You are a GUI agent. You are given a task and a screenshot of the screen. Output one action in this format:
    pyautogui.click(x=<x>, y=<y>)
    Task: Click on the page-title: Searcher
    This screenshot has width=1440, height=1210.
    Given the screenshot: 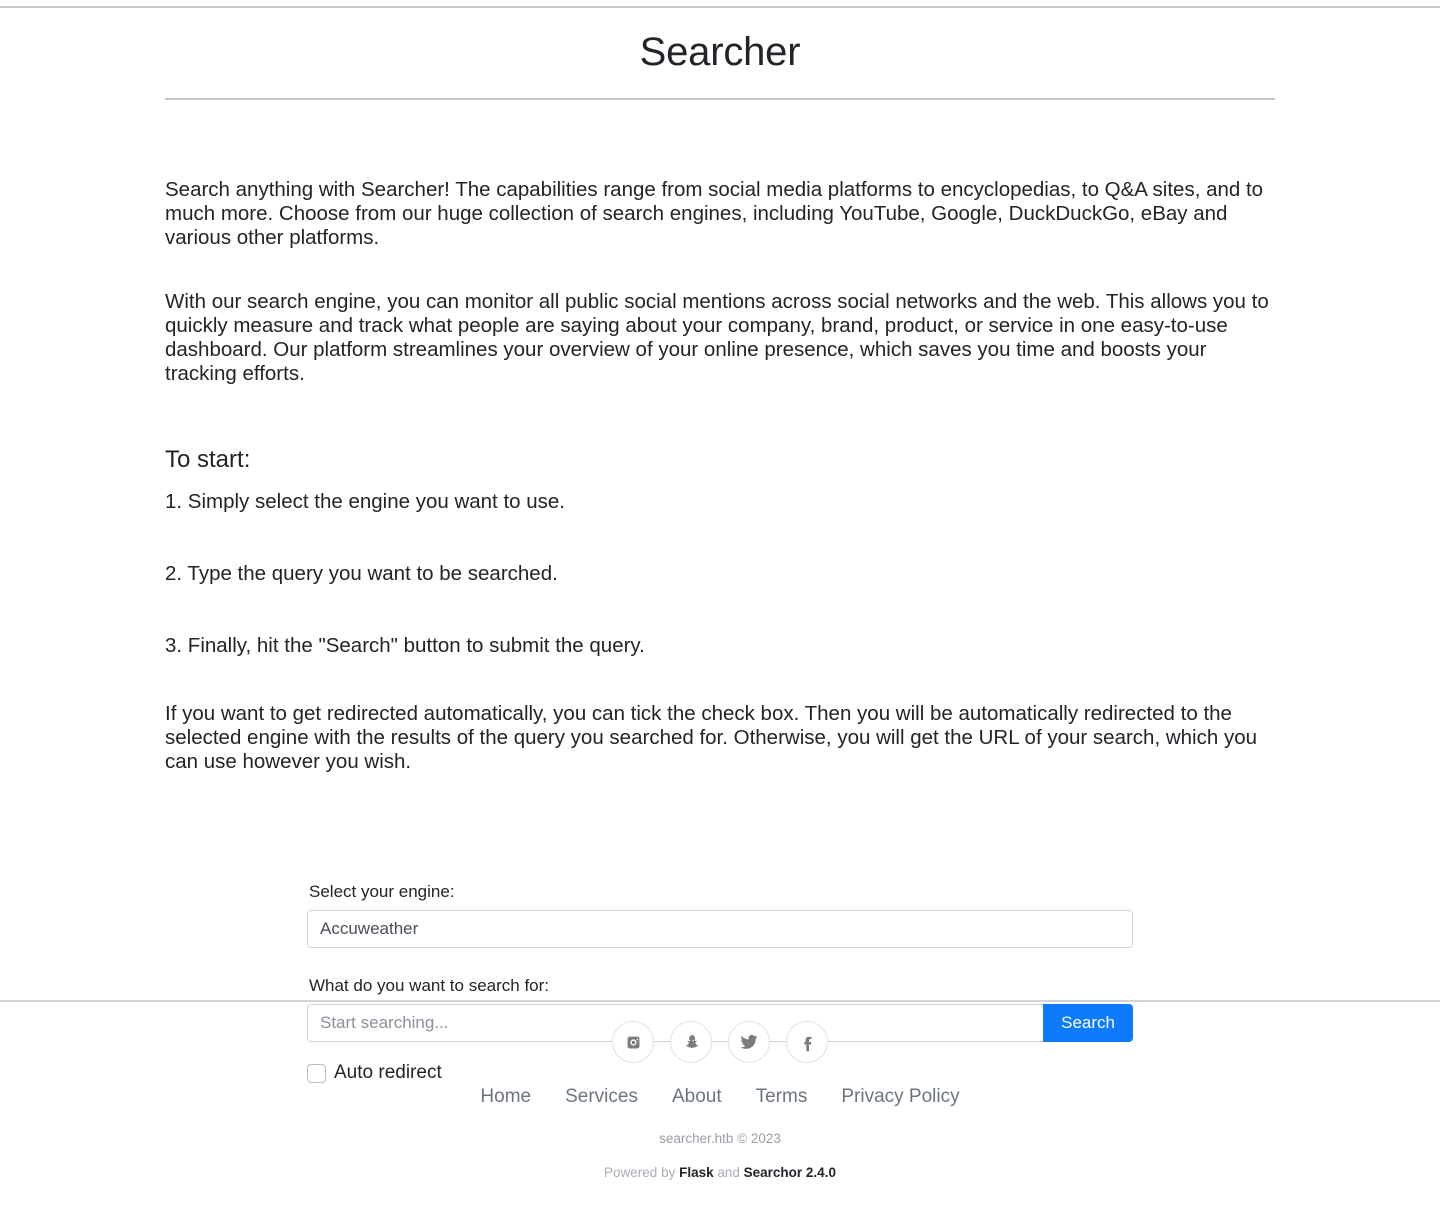 What is the action you would take?
    pyautogui.click(x=720, y=52)
    